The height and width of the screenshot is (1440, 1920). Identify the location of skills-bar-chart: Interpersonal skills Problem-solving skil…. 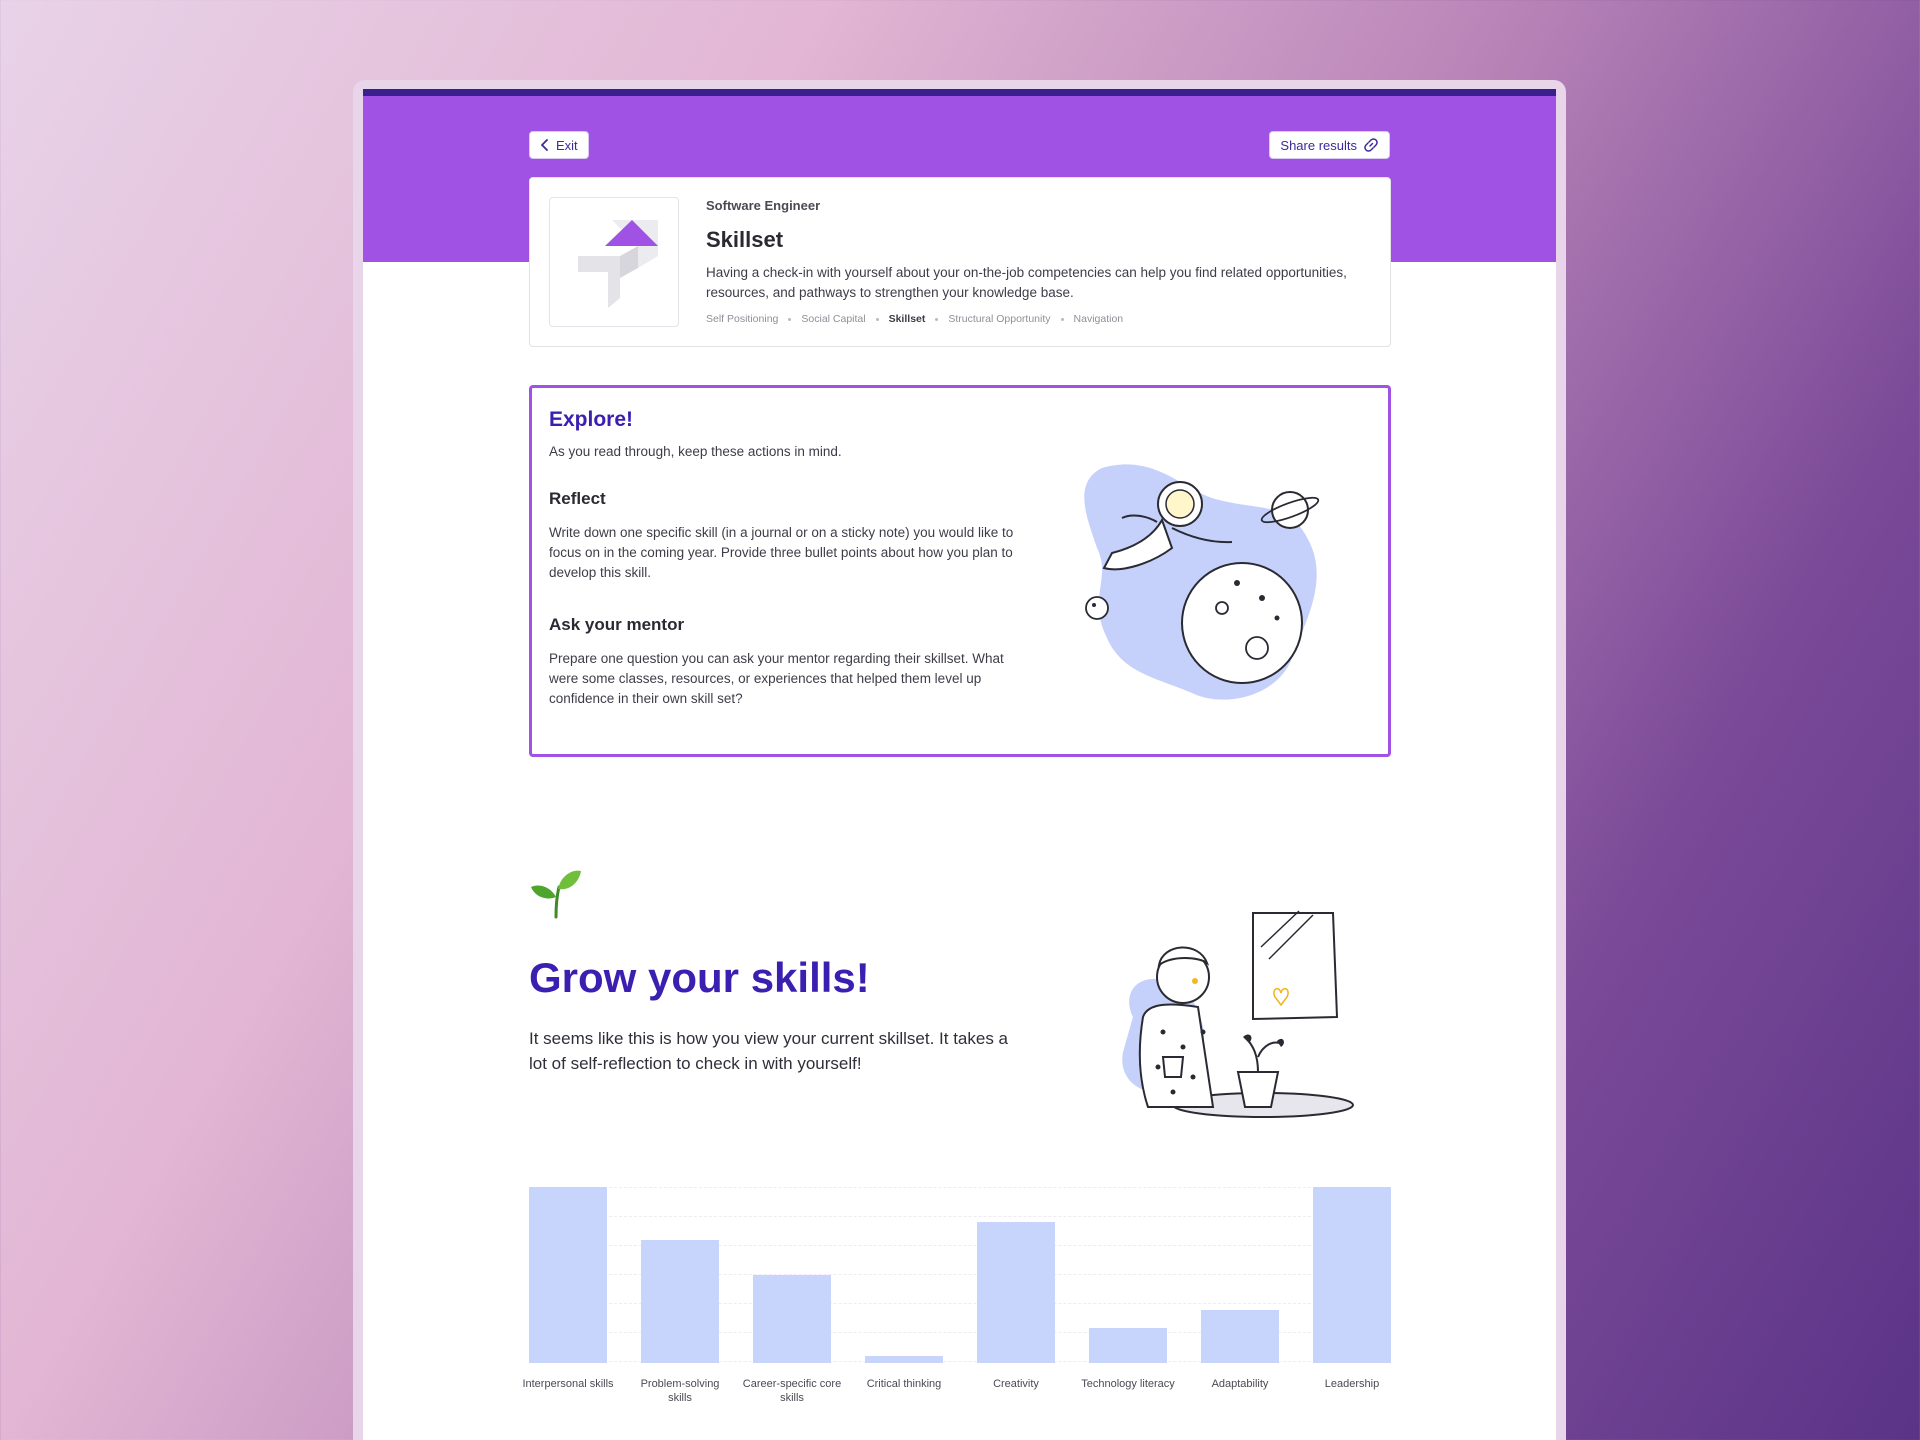
(956, 1297).